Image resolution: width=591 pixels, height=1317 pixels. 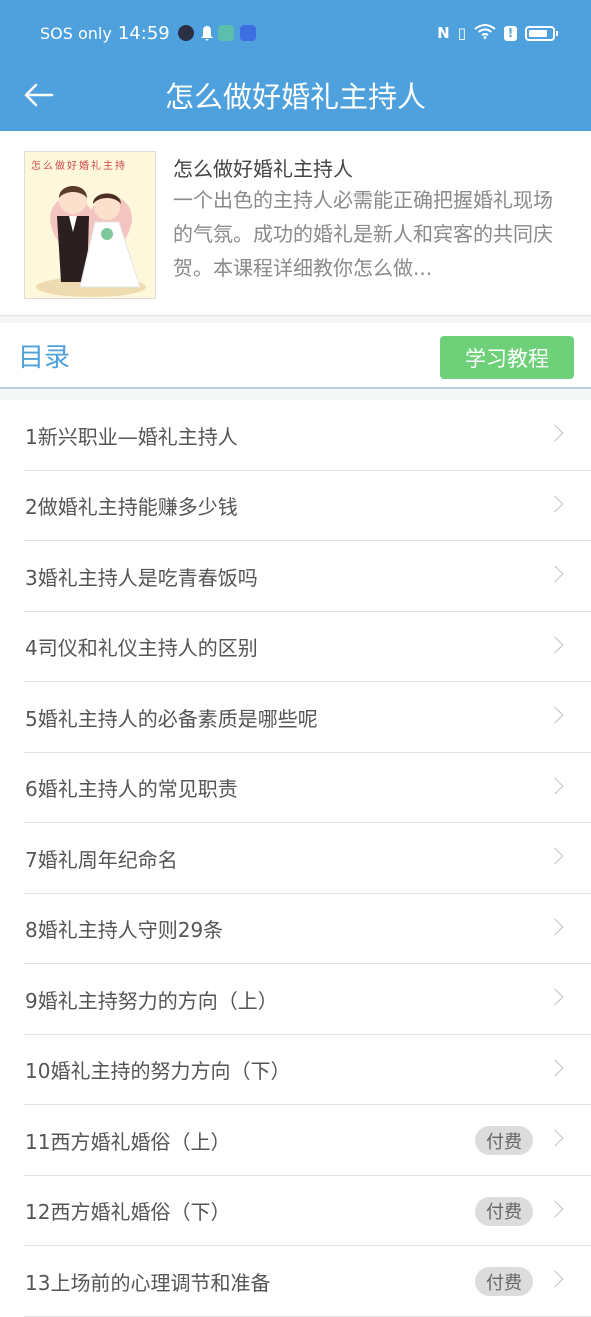 I want to click on lesson-label: 2做婚礼主持能赚多少钱, so click(x=131, y=507).